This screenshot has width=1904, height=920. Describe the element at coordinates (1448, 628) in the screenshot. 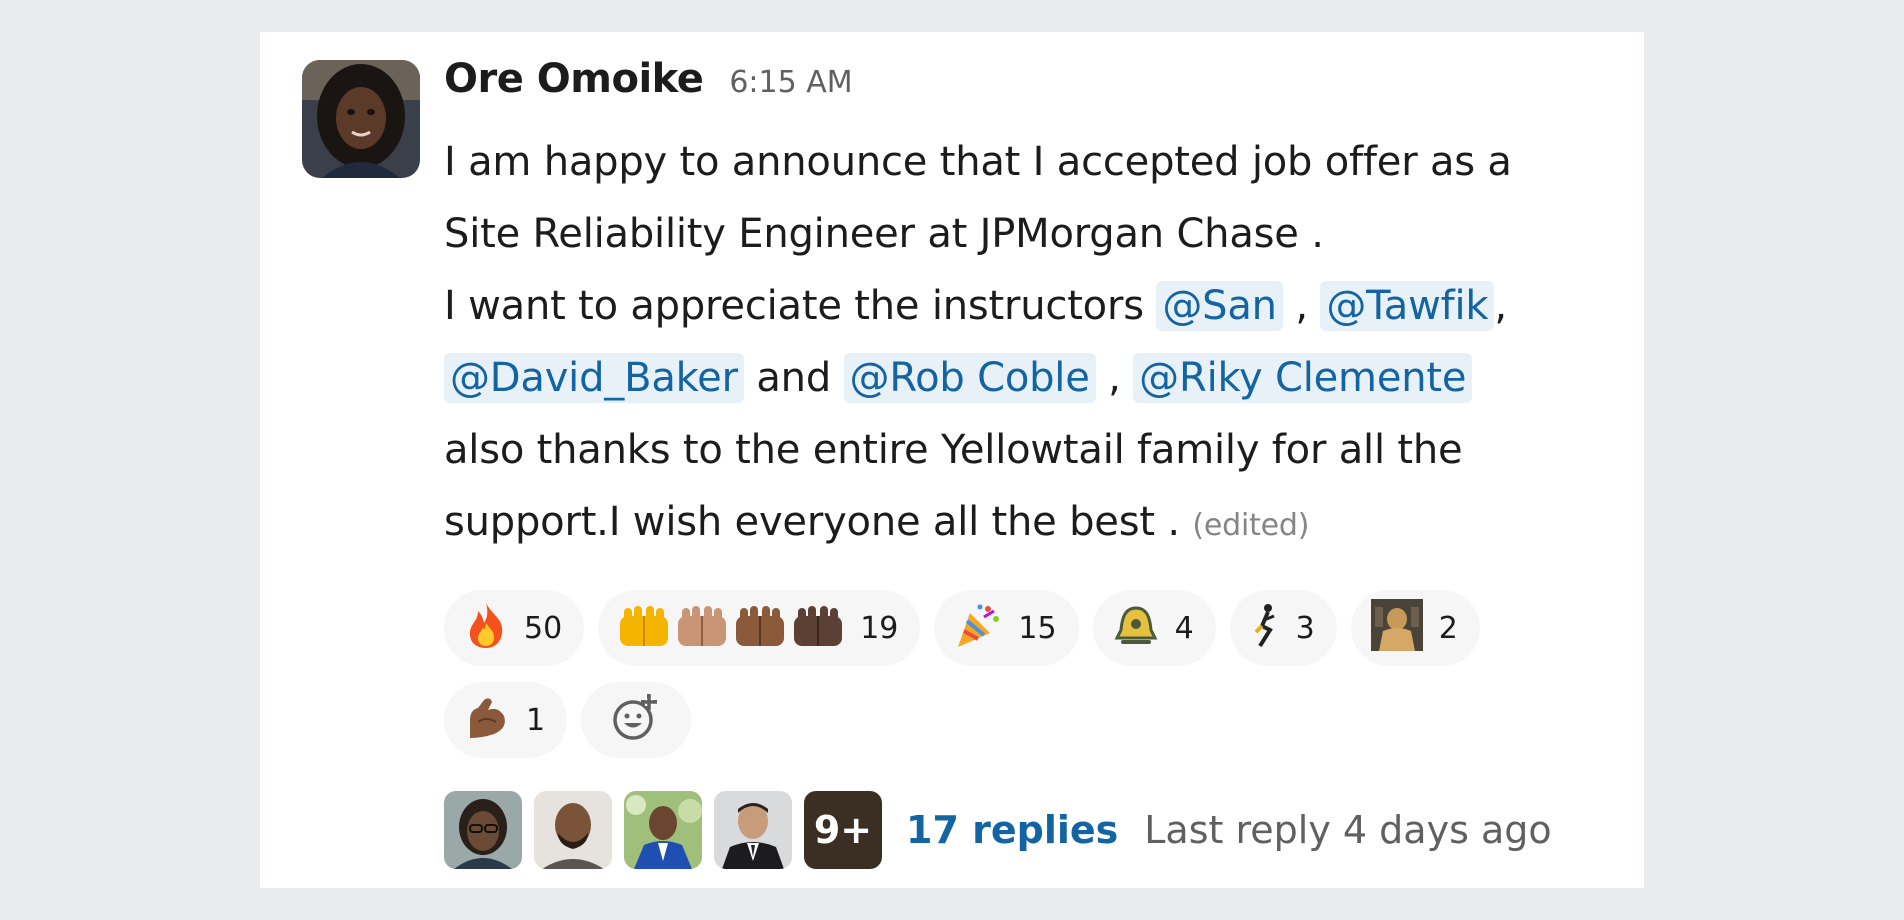

I see `reaction-count: 2` at that location.